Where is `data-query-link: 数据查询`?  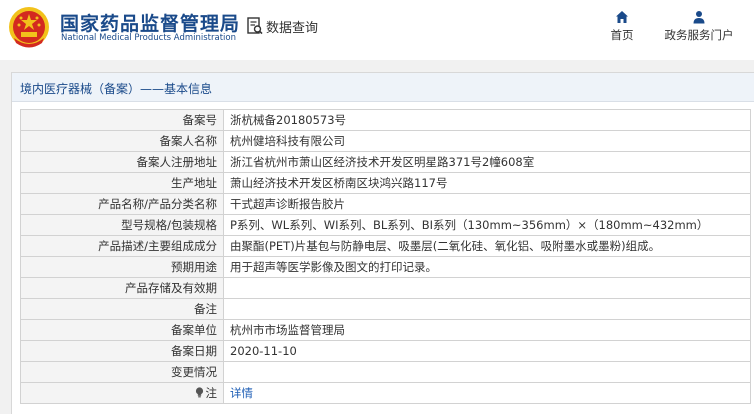 data-query-link: 数据查询 is located at coordinates (282, 26).